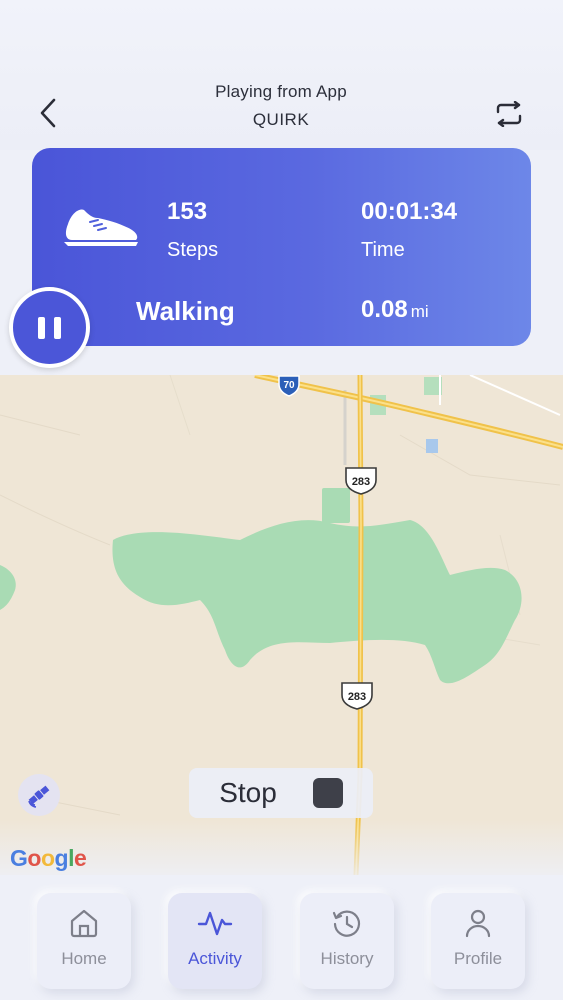 The image size is (563, 1000). I want to click on shoe-icon, so click(101, 227).